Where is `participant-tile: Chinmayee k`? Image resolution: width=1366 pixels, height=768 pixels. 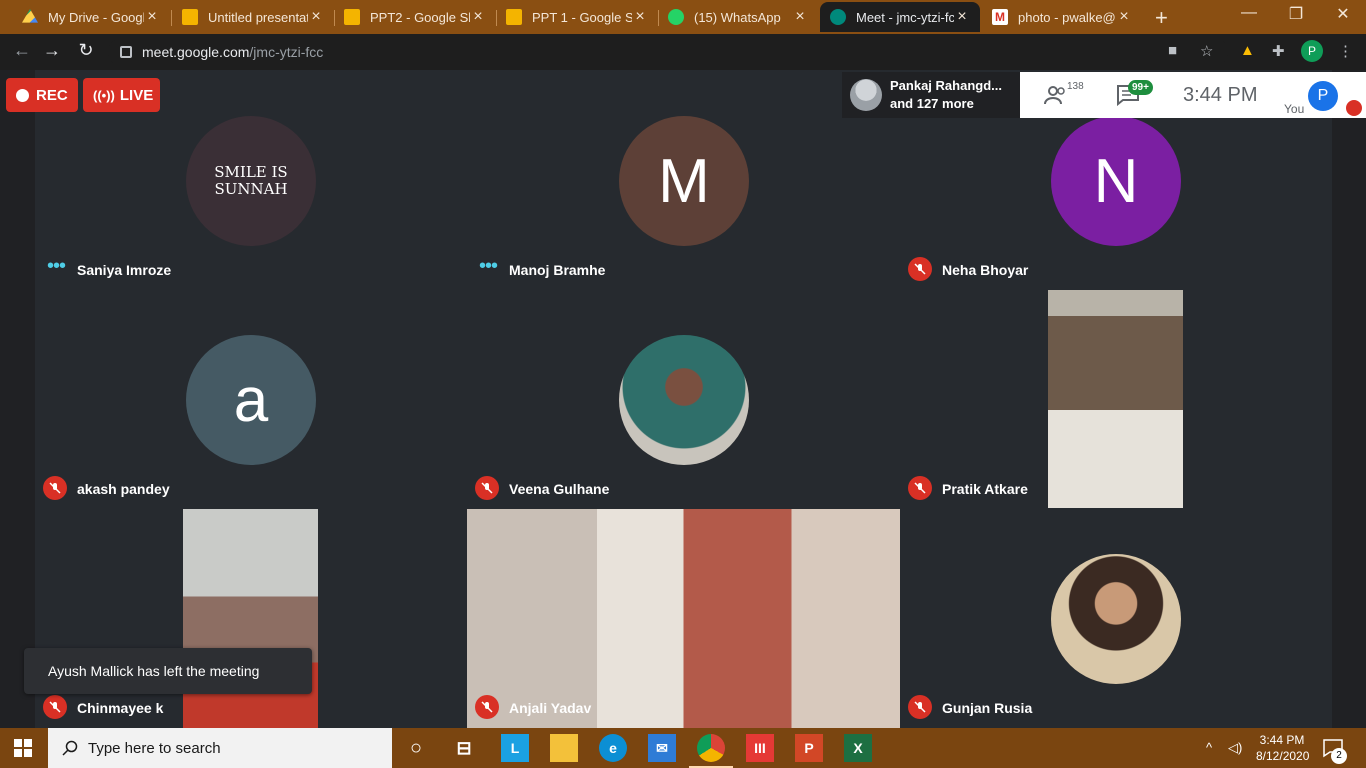
participant-tile: Chinmayee k is located at coordinates (251, 618).